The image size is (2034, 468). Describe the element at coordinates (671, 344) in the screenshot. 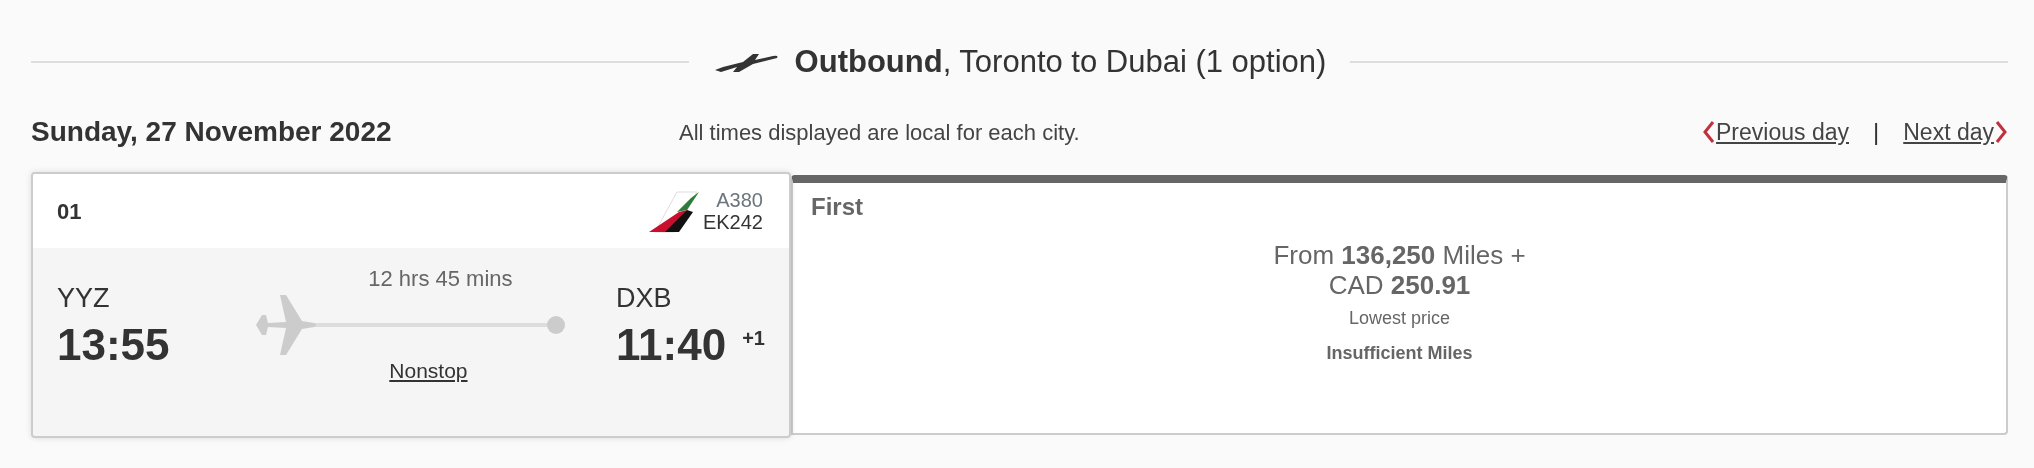

I see `arrival-time: 11:40` at that location.